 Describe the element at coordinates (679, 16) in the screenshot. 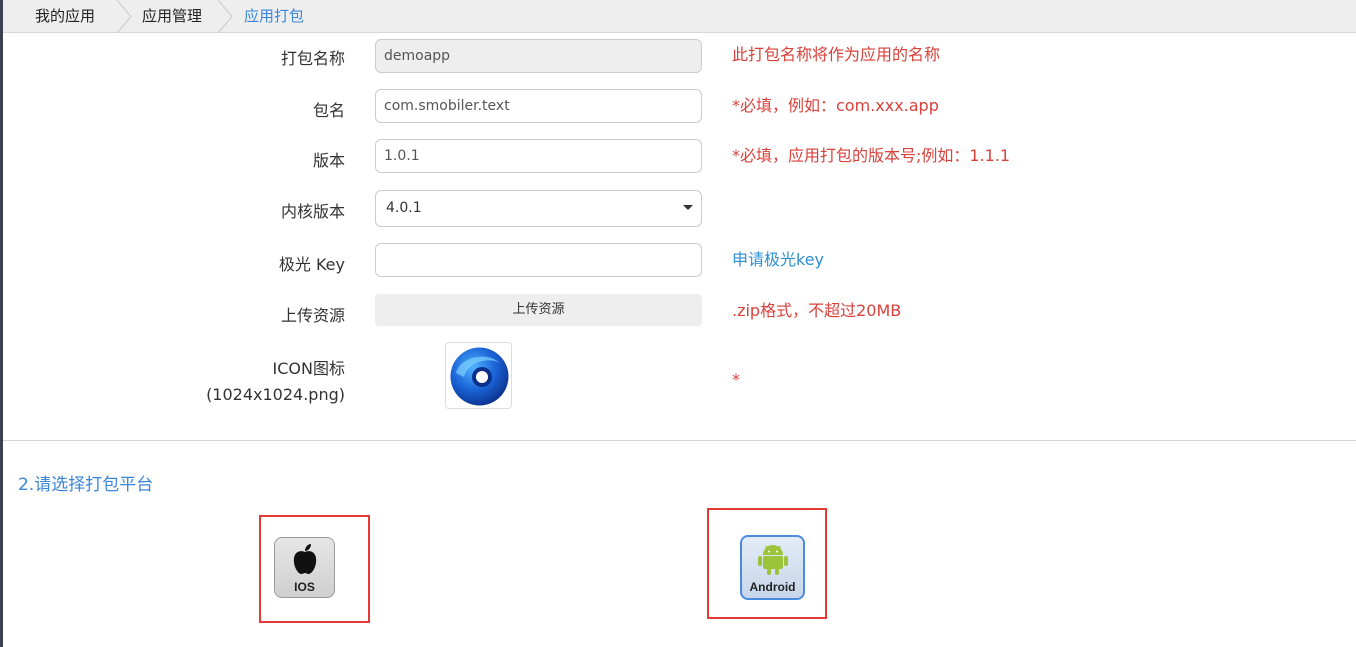

I see `breadcrumb: 我的应用 应用管理 应用打包` at that location.